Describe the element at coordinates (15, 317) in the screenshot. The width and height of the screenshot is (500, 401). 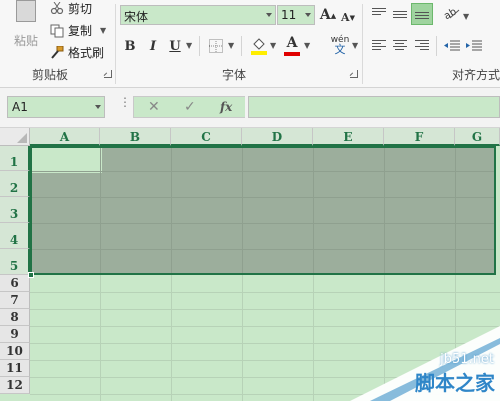
I see `row-header-8: 8` at that location.